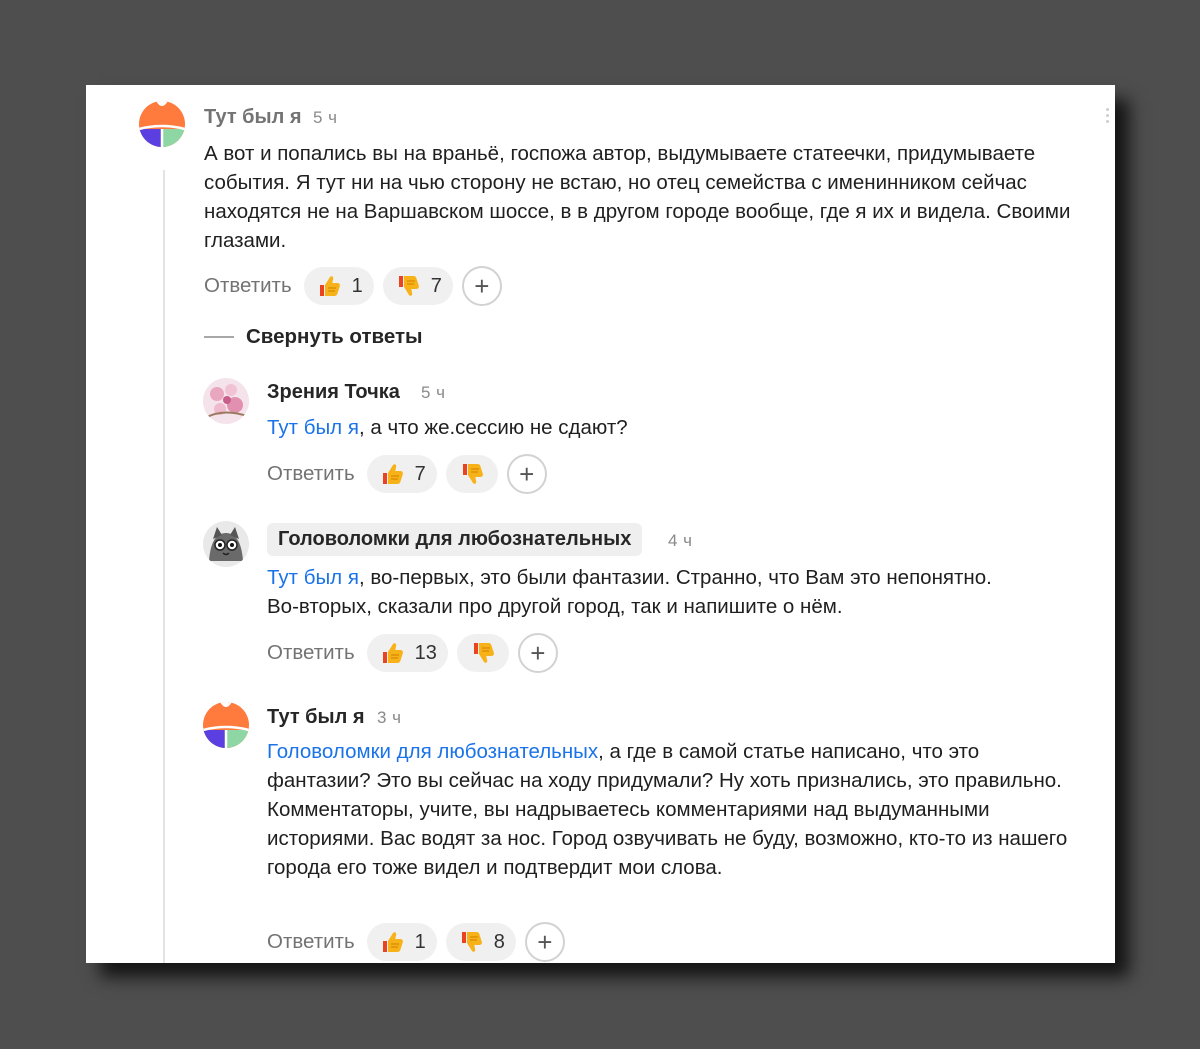 The width and height of the screenshot is (1200, 1049). Describe the element at coordinates (420, 473) in the screenshot. I see `like-count: 7` at that location.